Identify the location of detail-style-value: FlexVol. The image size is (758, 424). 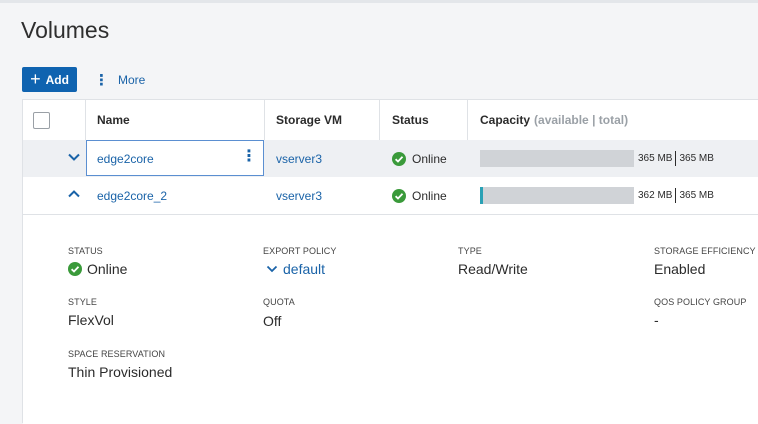
(91, 320).